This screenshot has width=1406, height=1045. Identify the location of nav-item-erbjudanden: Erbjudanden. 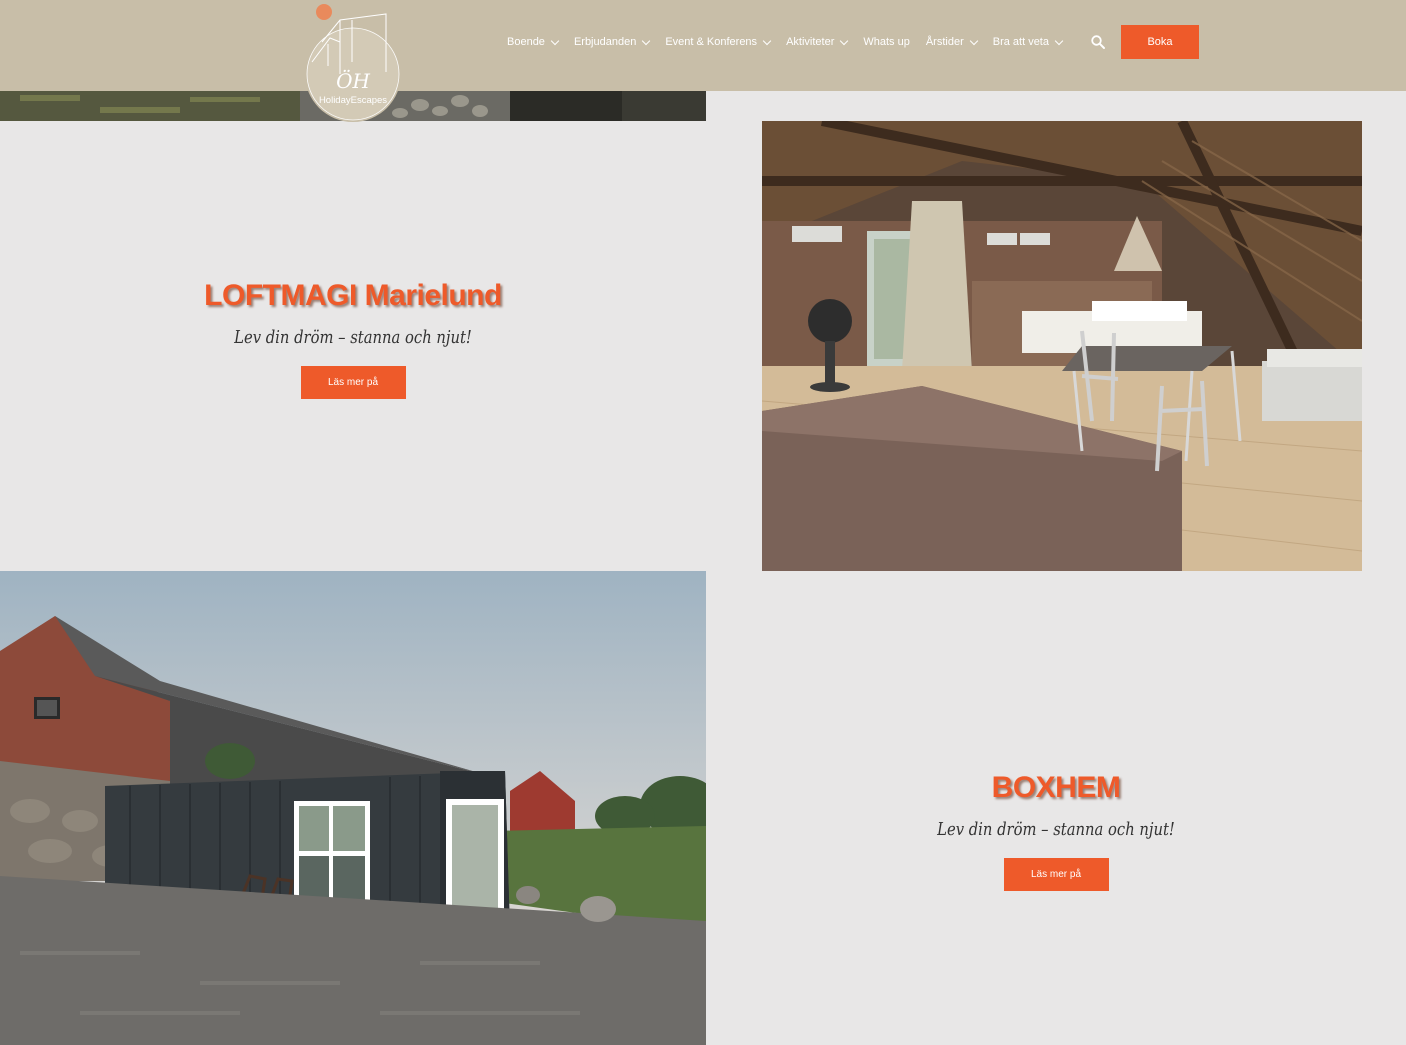
(612, 42).